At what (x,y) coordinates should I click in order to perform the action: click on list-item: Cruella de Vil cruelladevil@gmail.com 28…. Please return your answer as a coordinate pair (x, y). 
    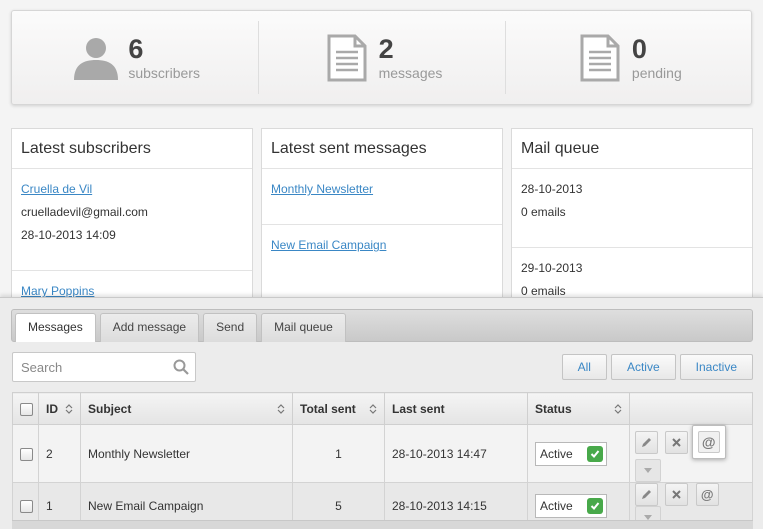
    Looking at the image, I should click on (132, 220).